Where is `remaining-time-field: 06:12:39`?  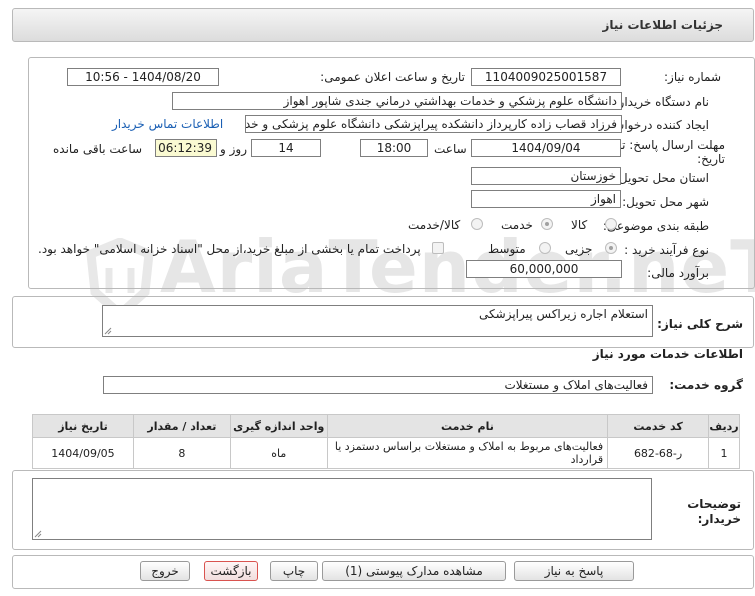
remaining-time-field: 06:12:39 is located at coordinates (186, 148).